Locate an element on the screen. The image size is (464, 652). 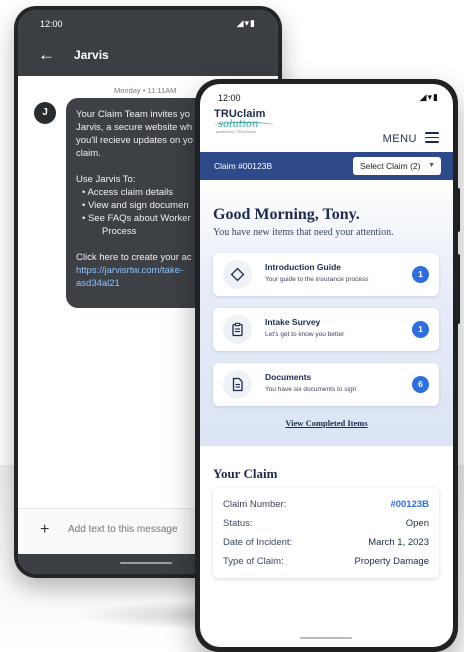
caret-down-icon: ▼ is located at coordinates (431, 165).